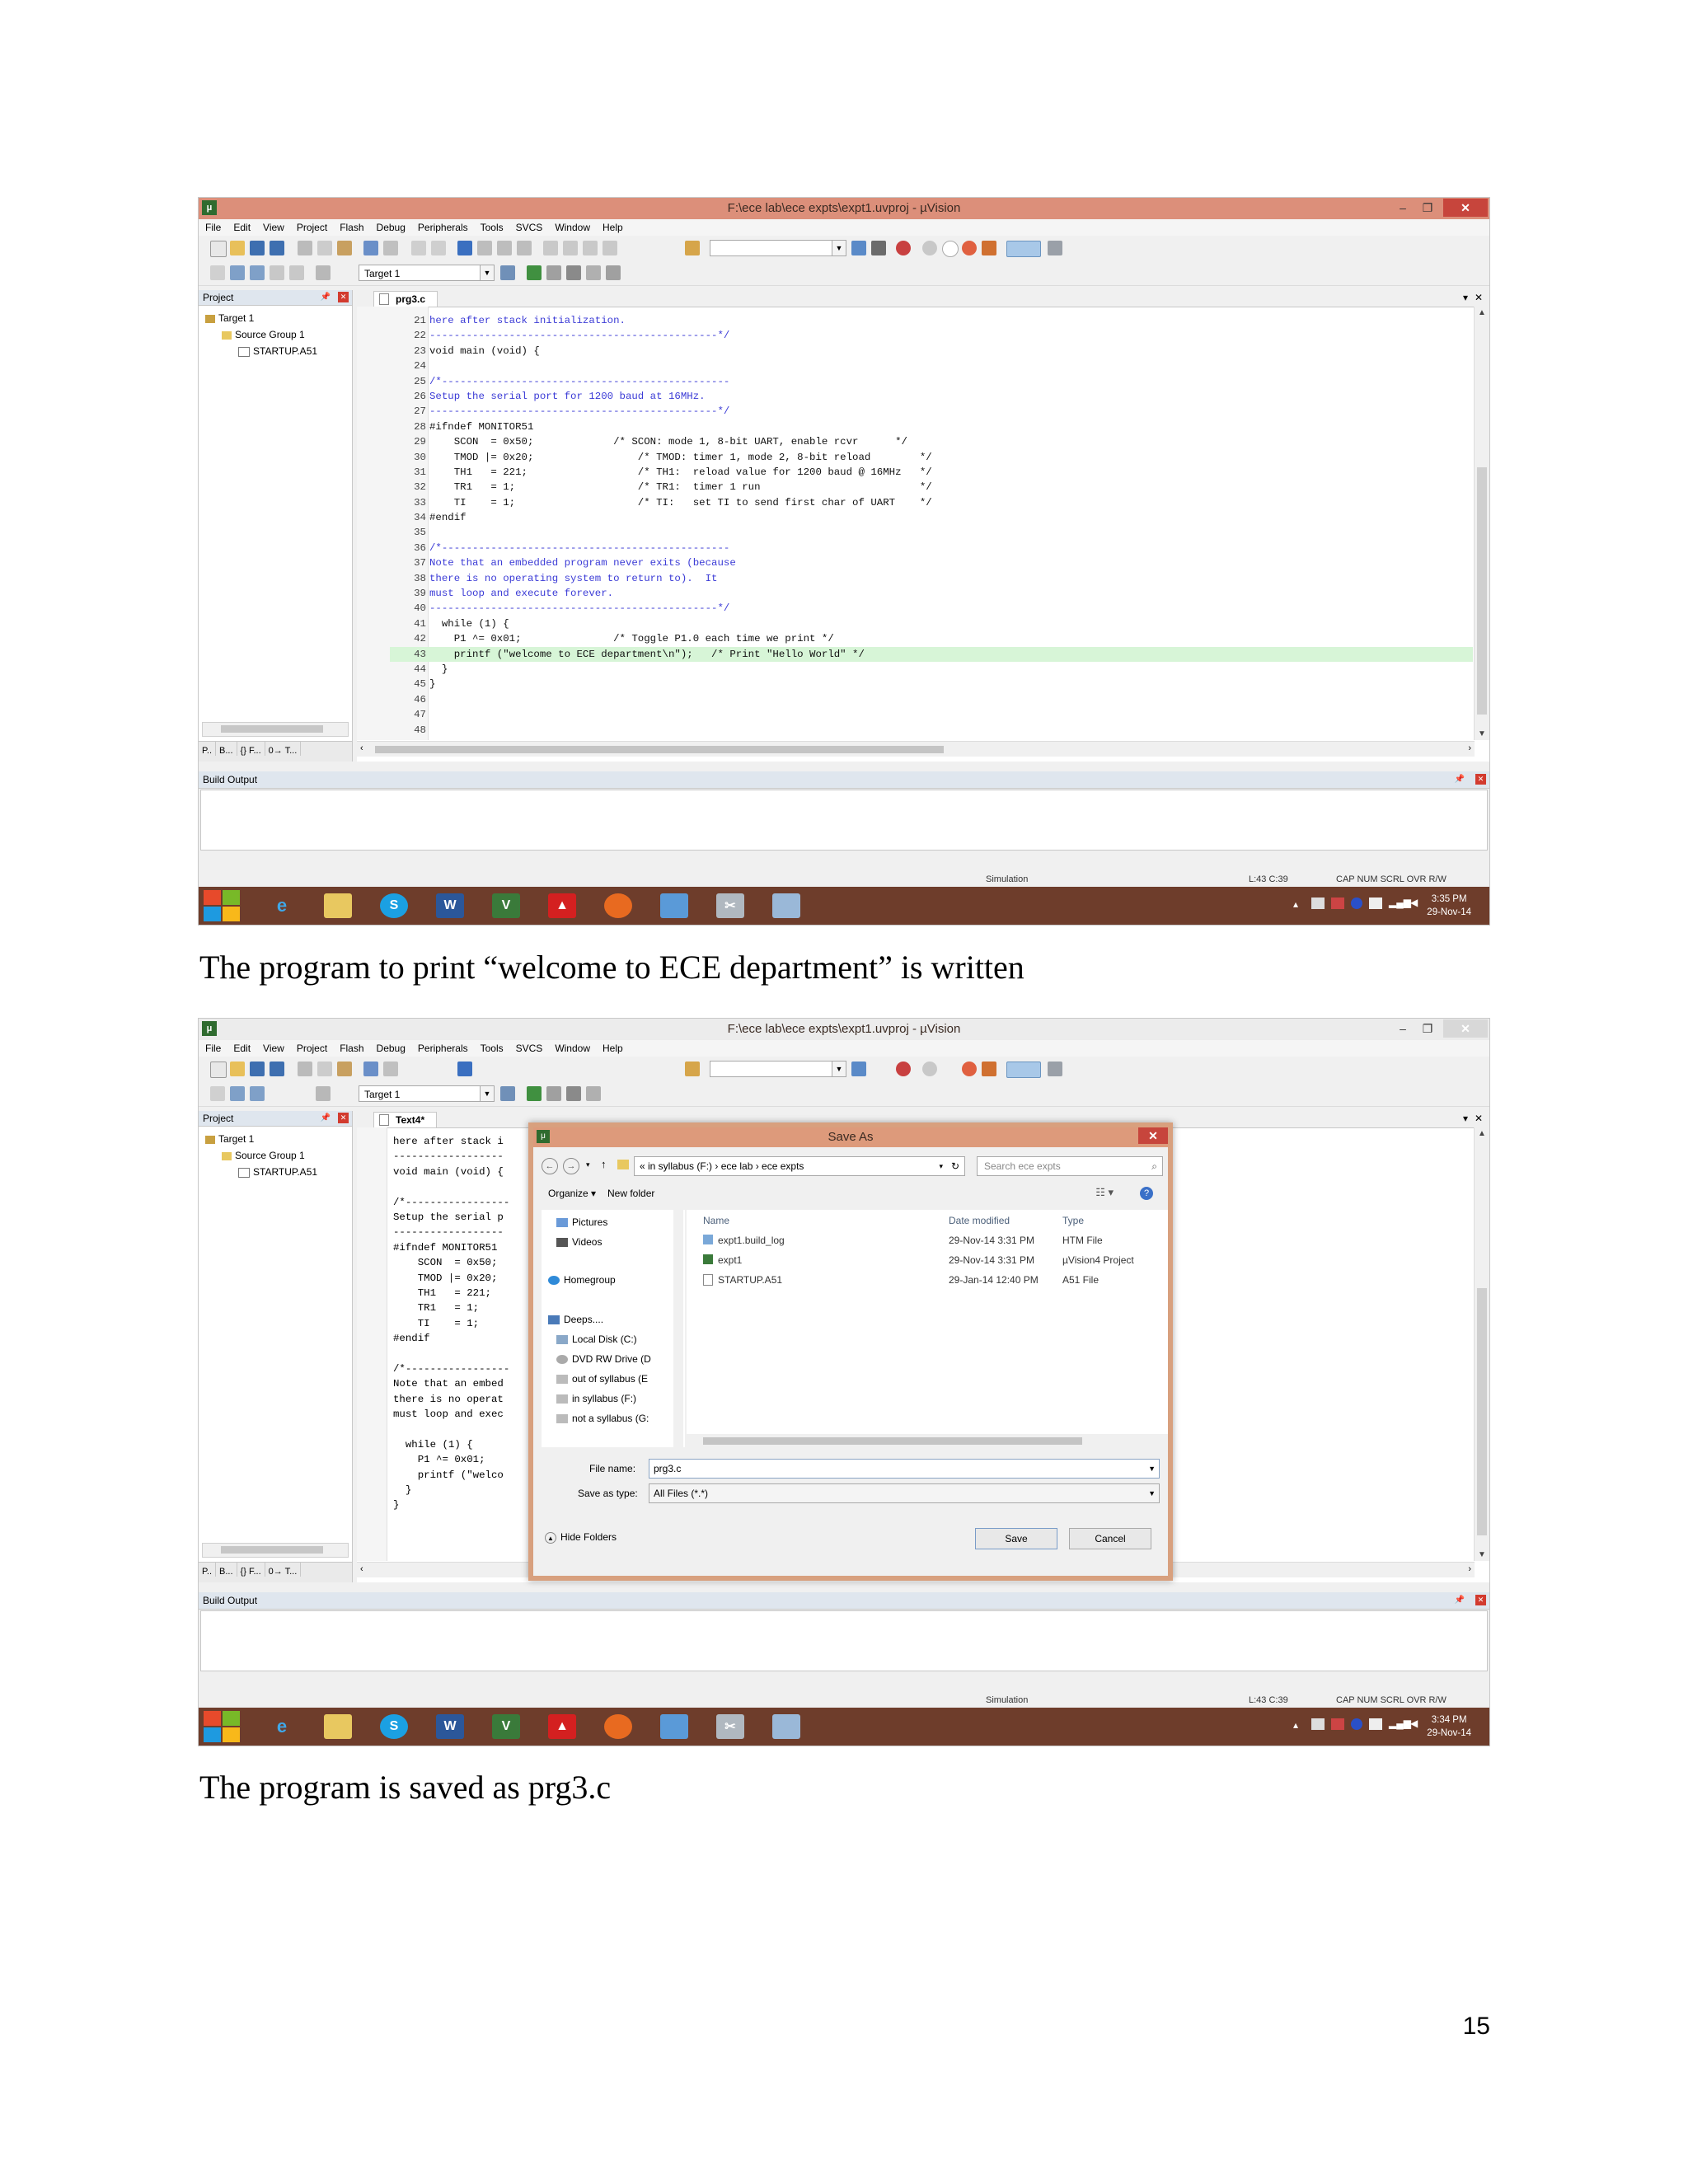 This screenshot has width=1688, height=2184. I want to click on menu-view: View, so click(273, 1047).